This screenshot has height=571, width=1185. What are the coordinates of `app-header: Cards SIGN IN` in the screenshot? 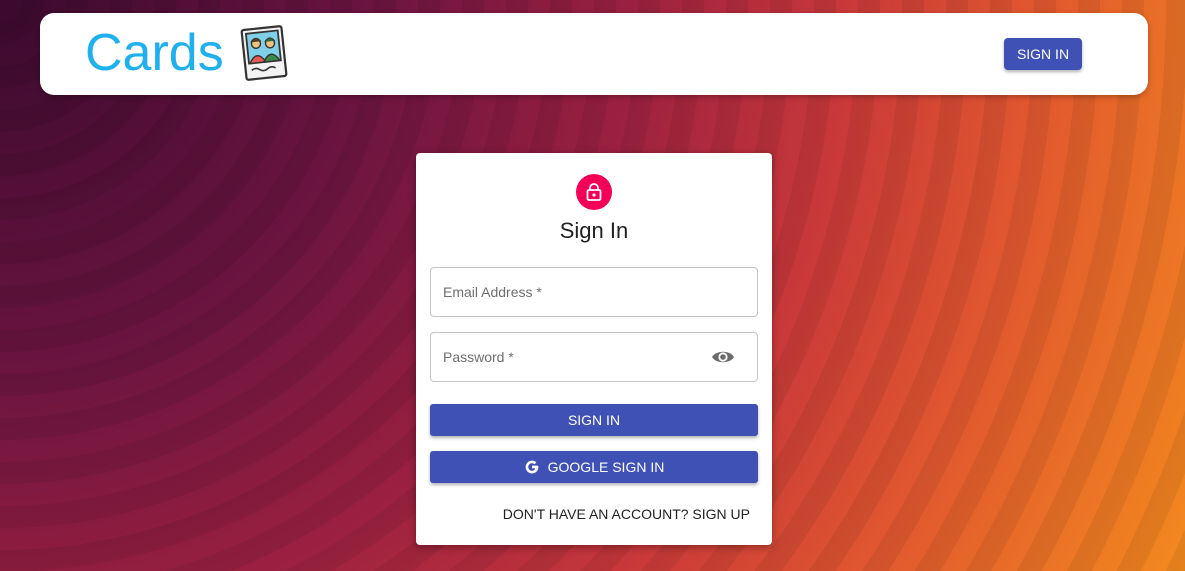 It's located at (594, 54).